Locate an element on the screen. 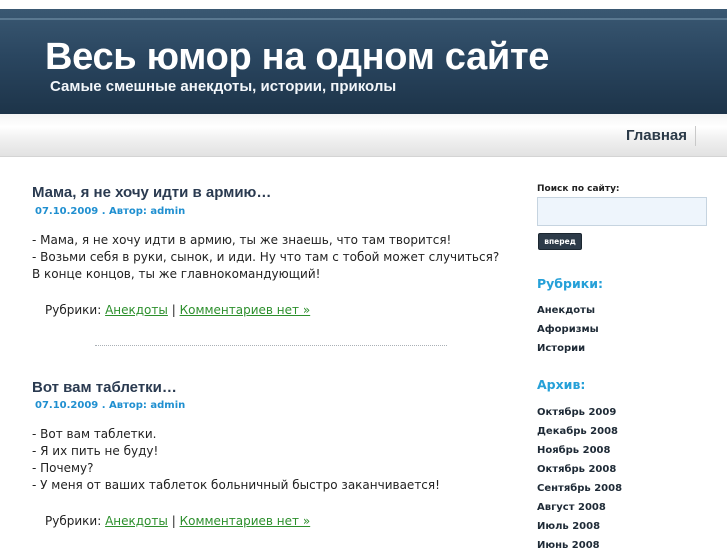 This screenshot has height=552, width=727. site-title: Весь юмор на одном сайте is located at coordinates (297, 57).